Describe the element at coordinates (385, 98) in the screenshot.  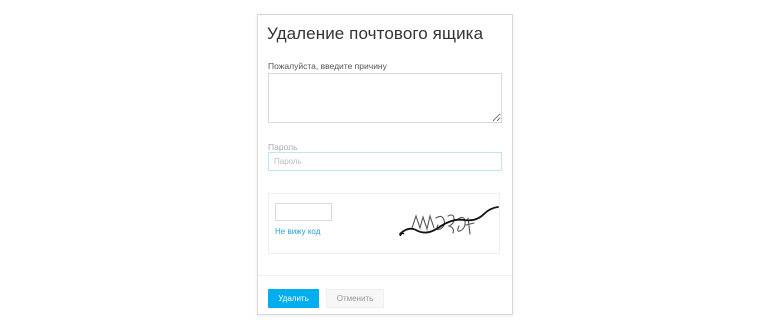
I see `reason-textarea` at that location.